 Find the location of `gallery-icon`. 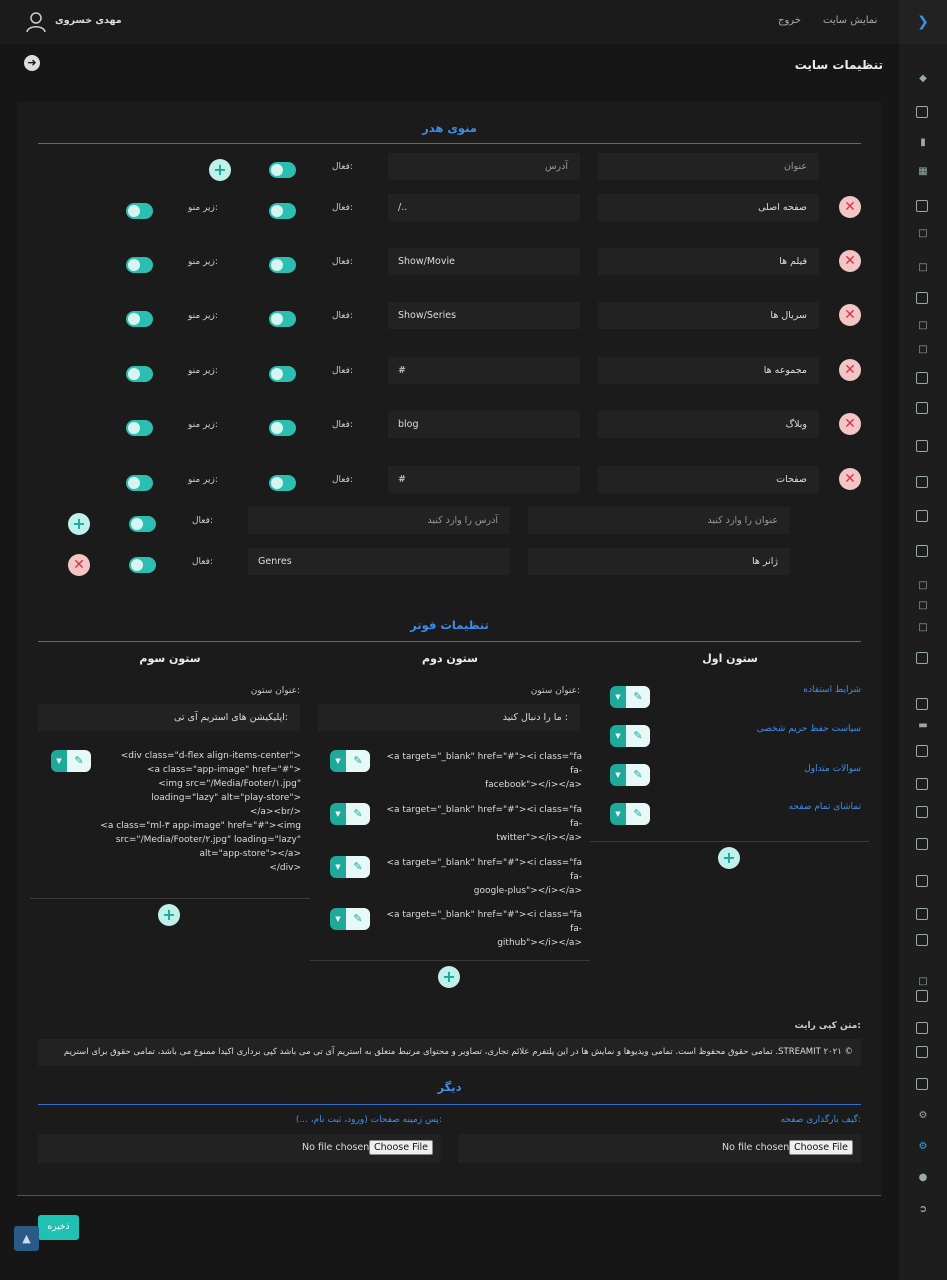

gallery-icon is located at coordinates (922, 112).